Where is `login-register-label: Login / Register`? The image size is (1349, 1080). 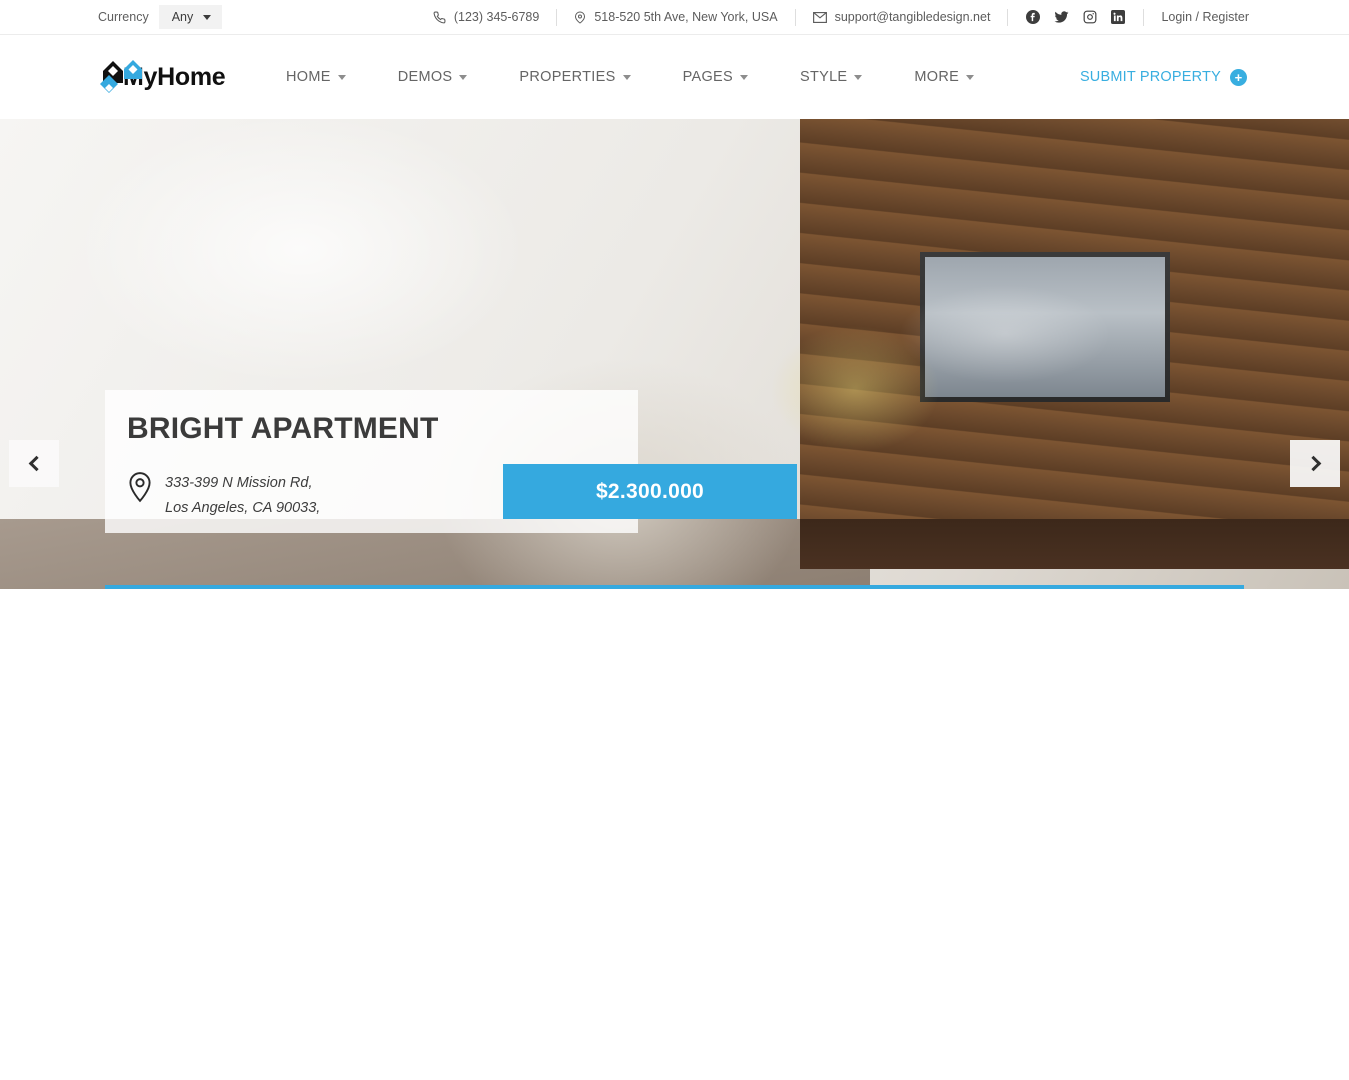
login-register-label: Login / Register is located at coordinates (1205, 17).